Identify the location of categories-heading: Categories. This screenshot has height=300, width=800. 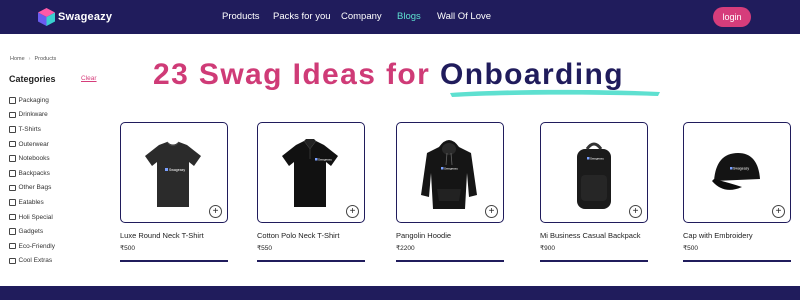
(32, 79).